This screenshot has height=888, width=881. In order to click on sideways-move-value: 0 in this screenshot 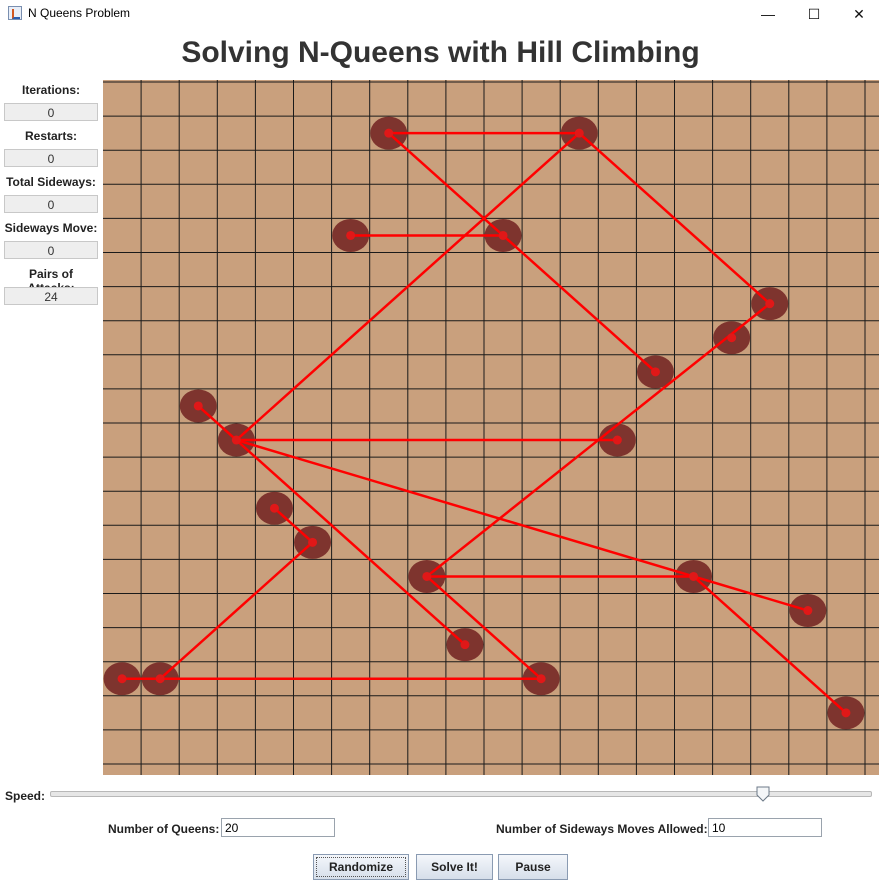, I will do `click(51, 250)`.